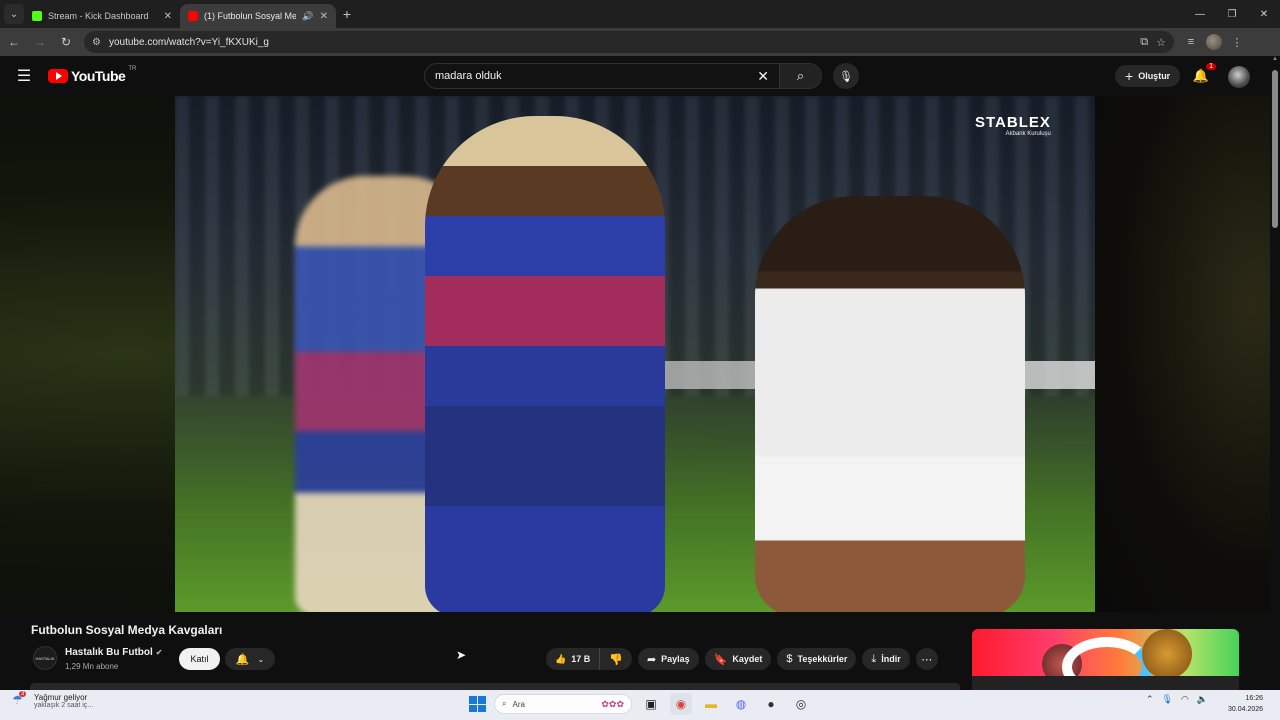 This screenshot has height=720, width=1280. I want to click on channel-avatar-text: HASTALIK, so click(45, 658).